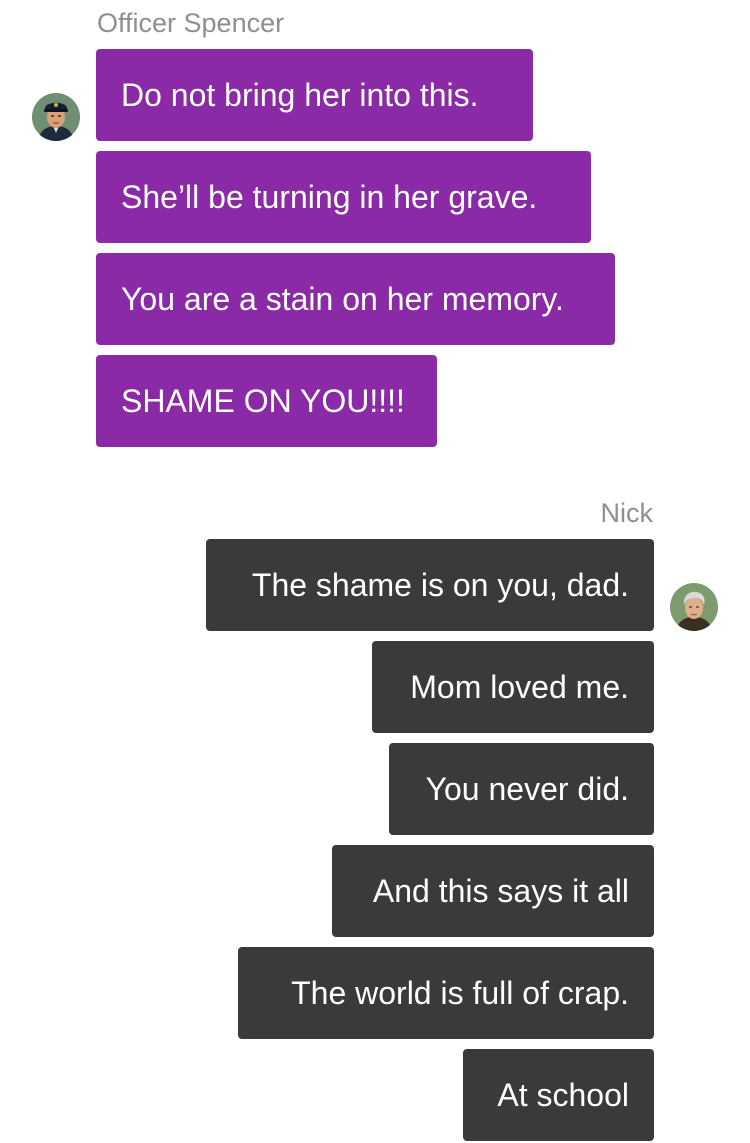  What do you see at coordinates (430, 585) in the screenshot?
I see `message-bubble-outgoing: The shame is on you, dad.` at bounding box center [430, 585].